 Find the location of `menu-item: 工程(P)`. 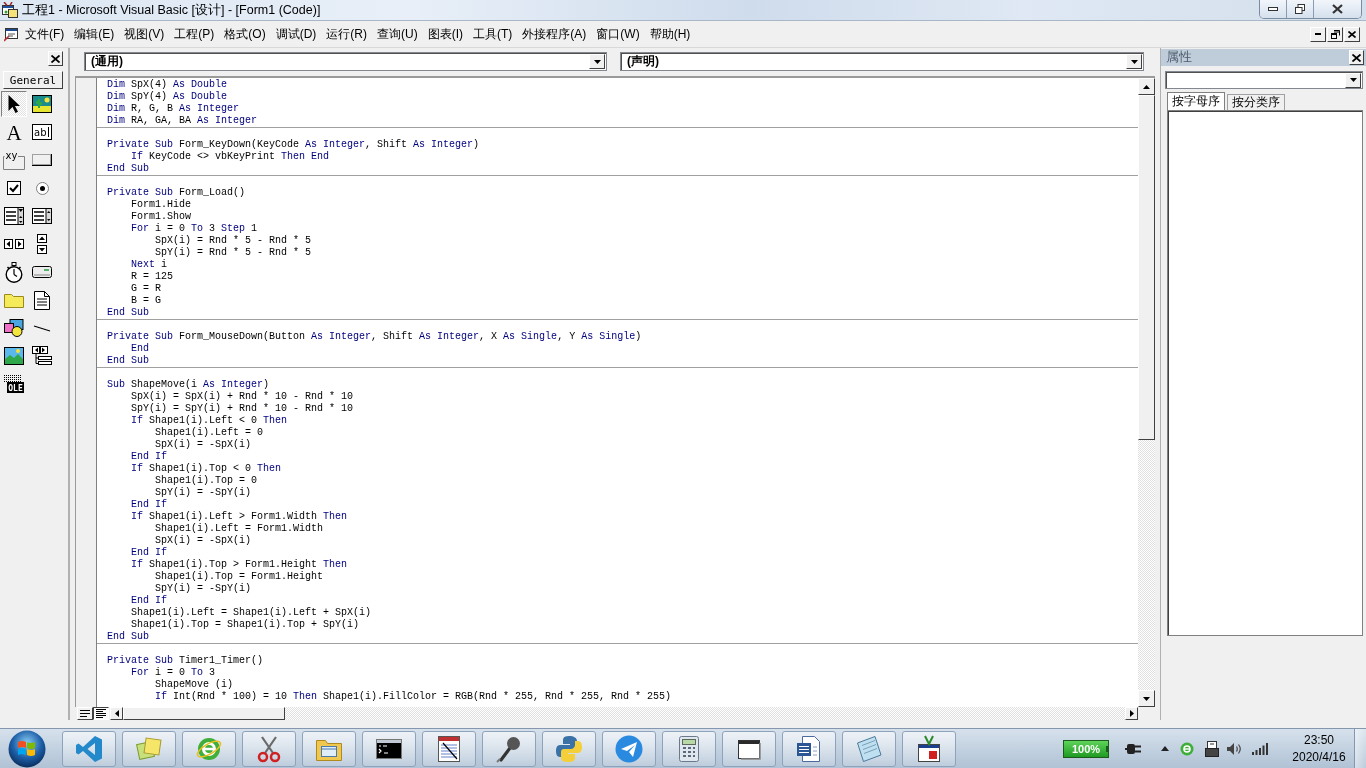

menu-item: 工程(P) is located at coordinates (194, 34).